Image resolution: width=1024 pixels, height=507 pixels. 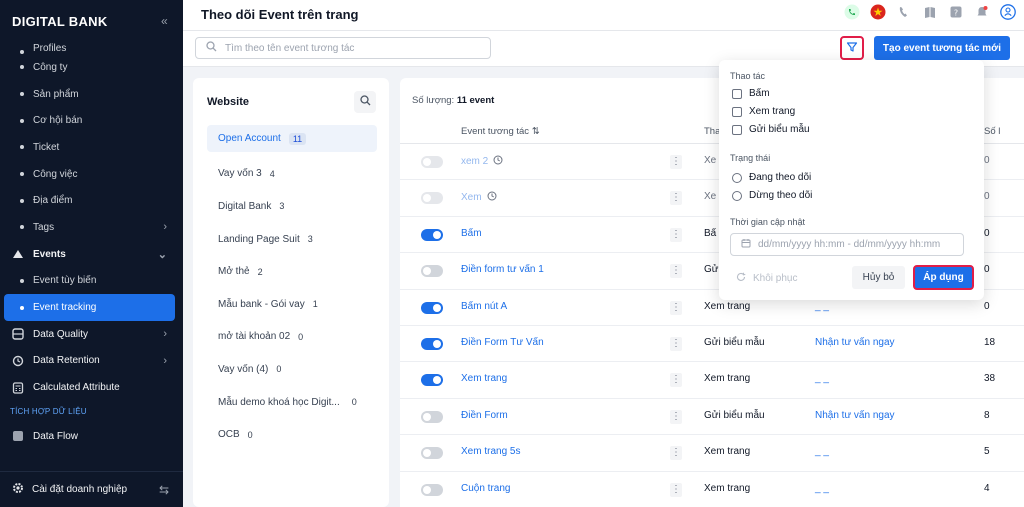 What do you see at coordinates (91, 387) in the screenshot?
I see `sidebar-item-calculated-attribute: Calculated Attribute` at bounding box center [91, 387].